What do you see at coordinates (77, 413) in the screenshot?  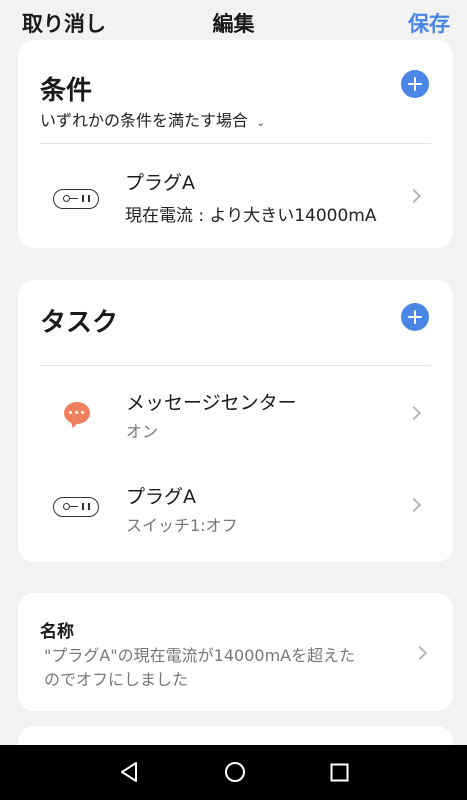 I see `message-bubble-icon` at bounding box center [77, 413].